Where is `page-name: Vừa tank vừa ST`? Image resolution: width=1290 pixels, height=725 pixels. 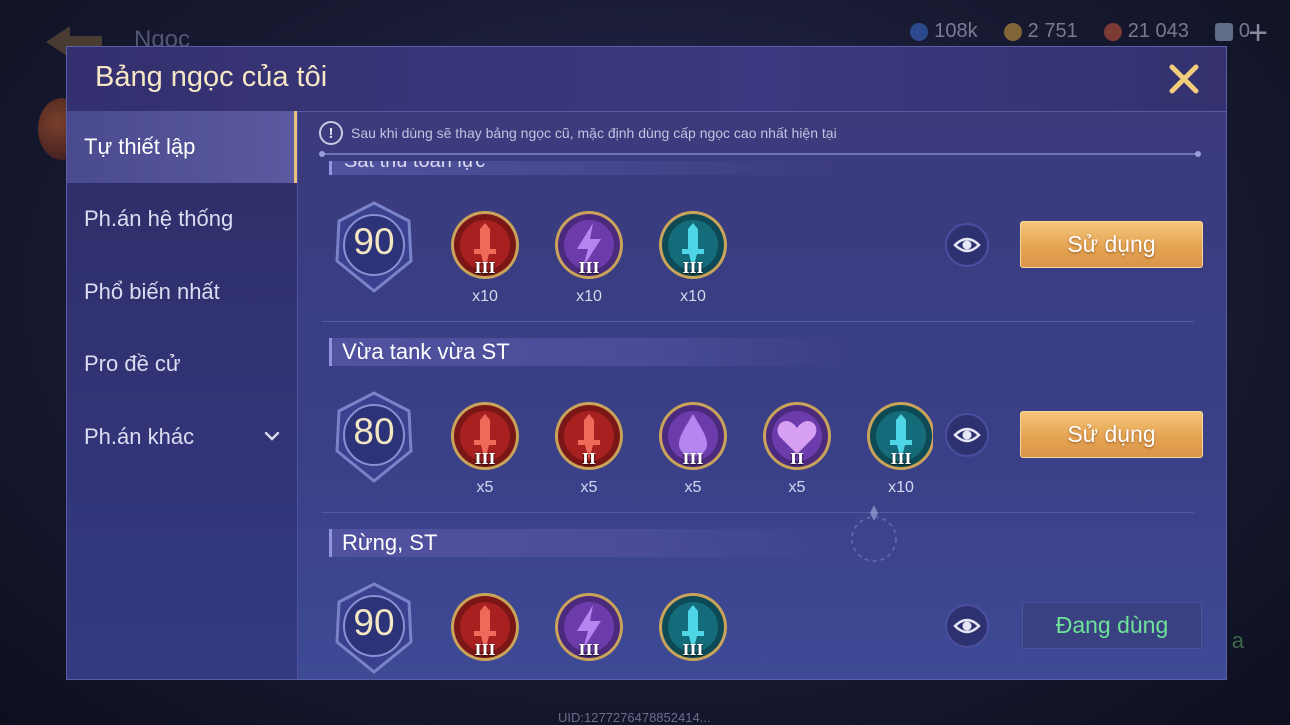
page-name: Vừa tank vừa ST is located at coordinates (589, 352).